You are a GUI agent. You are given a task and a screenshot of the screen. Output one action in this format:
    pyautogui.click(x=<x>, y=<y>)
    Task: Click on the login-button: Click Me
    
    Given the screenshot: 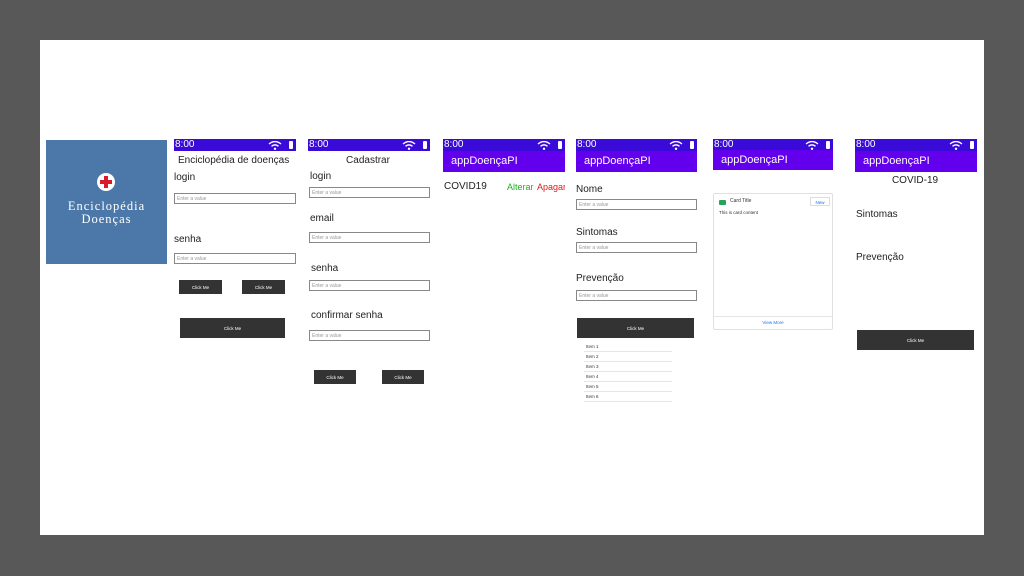 What is the action you would take?
    pyautogui.click(x=200, y=287)
    